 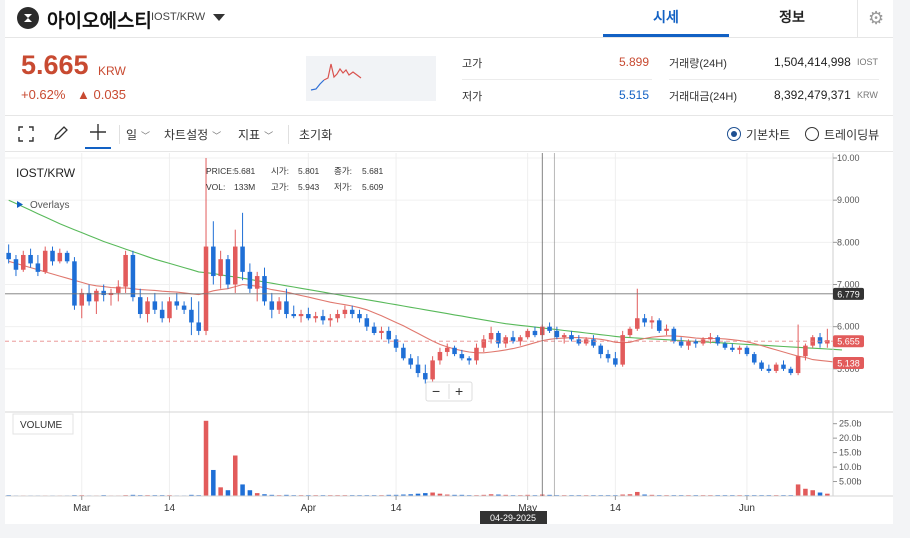 I want to click on coin-selector-chevron-down-icon, so click(x=219, y=17).